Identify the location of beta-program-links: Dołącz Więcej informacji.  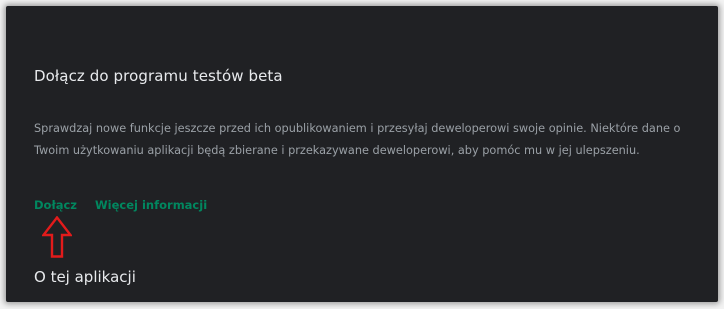
(120, 205).